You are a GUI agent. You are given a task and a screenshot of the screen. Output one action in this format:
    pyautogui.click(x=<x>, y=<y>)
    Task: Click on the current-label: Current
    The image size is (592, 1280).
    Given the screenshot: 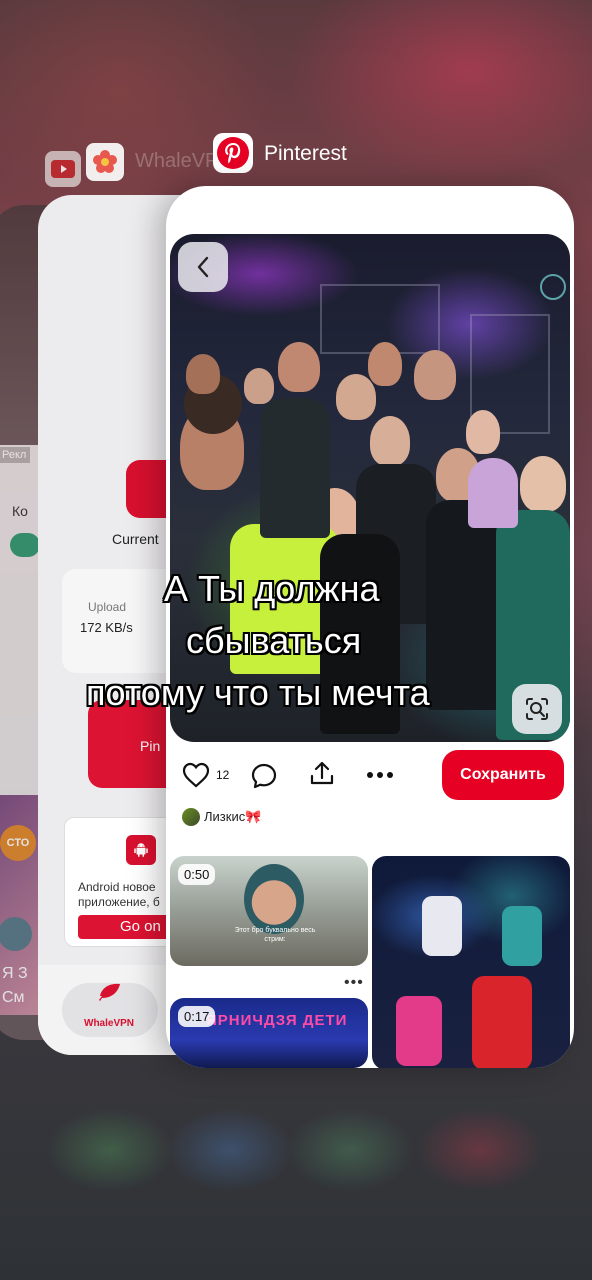 What is the action you would take?
    pyautogui.click(x=135, y=539)
    